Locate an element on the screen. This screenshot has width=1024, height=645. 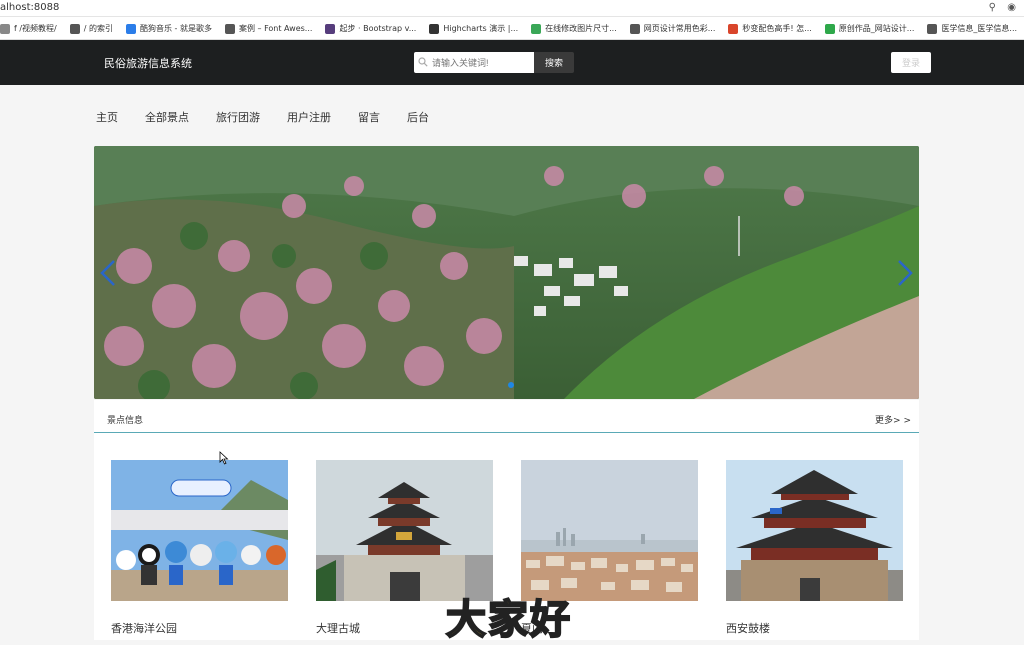
attraction-name: 大理古城 is located at coordinates (338, 628).